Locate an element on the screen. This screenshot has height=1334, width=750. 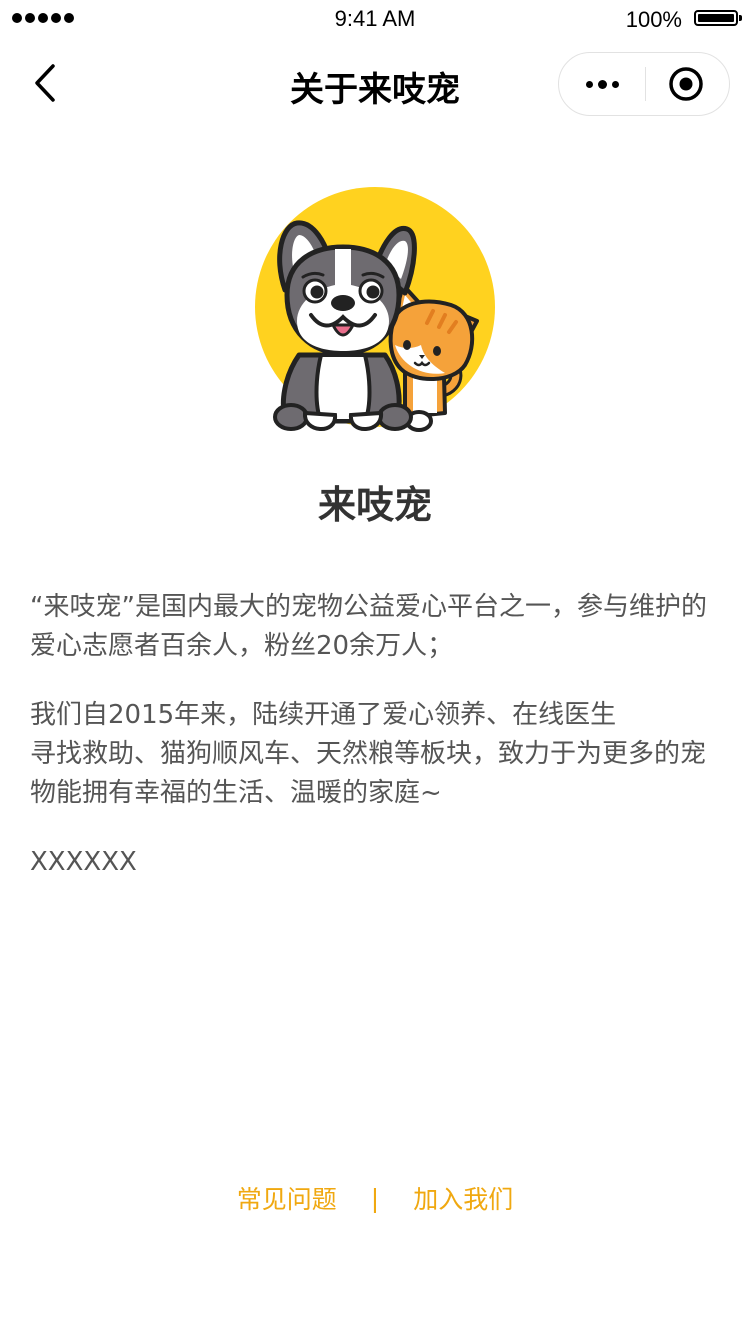
app-logo is located at coordinates (375, 312).